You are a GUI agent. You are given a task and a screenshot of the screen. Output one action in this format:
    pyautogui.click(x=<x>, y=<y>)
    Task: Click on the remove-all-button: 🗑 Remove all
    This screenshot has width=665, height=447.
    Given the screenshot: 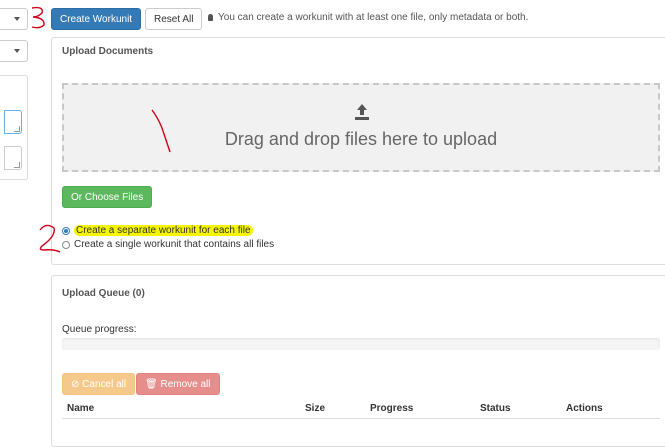 What is the action you would take?
    pyautogui.click(x=178, y=384)
    